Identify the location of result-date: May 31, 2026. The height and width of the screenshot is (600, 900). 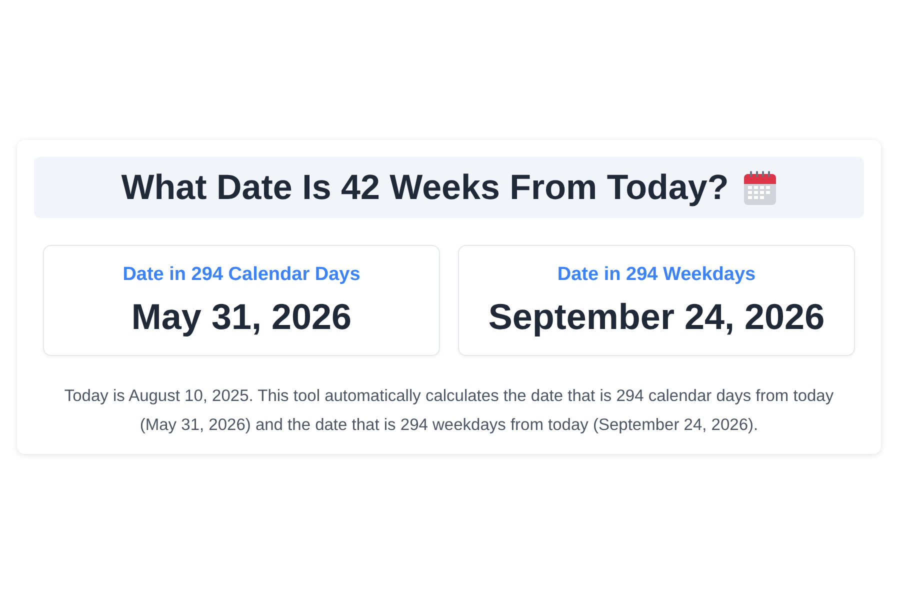
(241, 317).